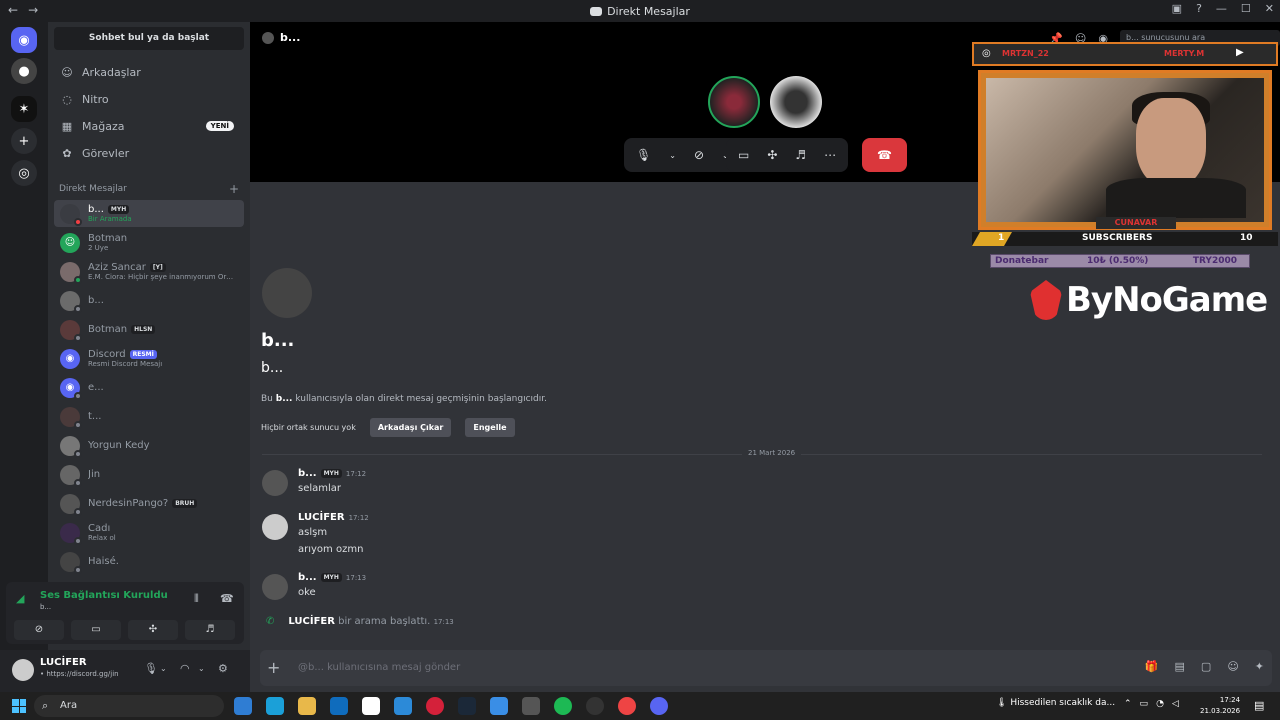 Image resolution: width=1280 pixels, height=720 pixels. What do you see at coordinates (227, 598) in the screenshot?
I see `disconnect-icon: ☎` at bounding box center [227, 598].